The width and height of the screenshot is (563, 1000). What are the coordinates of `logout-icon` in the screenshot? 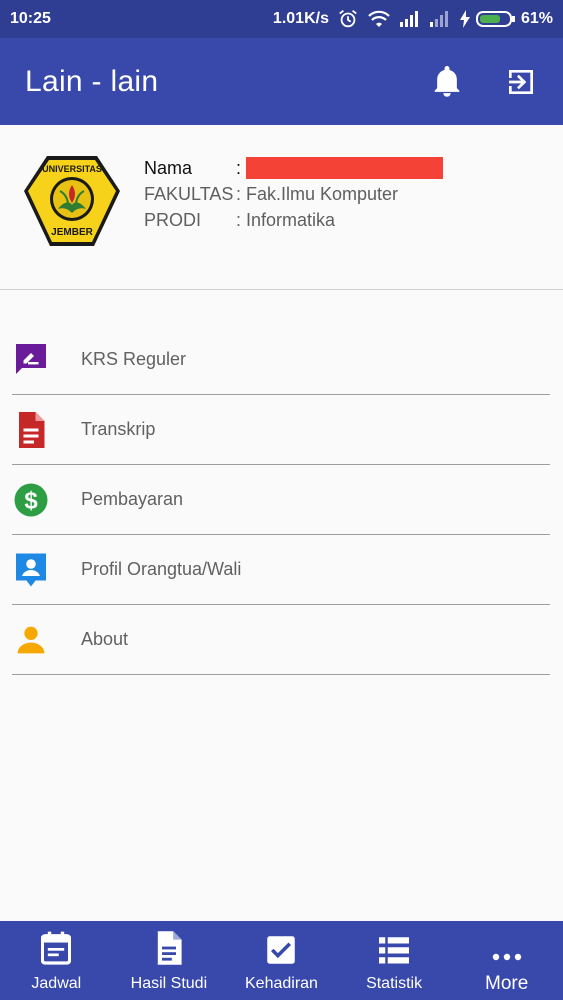 It's located at (521, 81).